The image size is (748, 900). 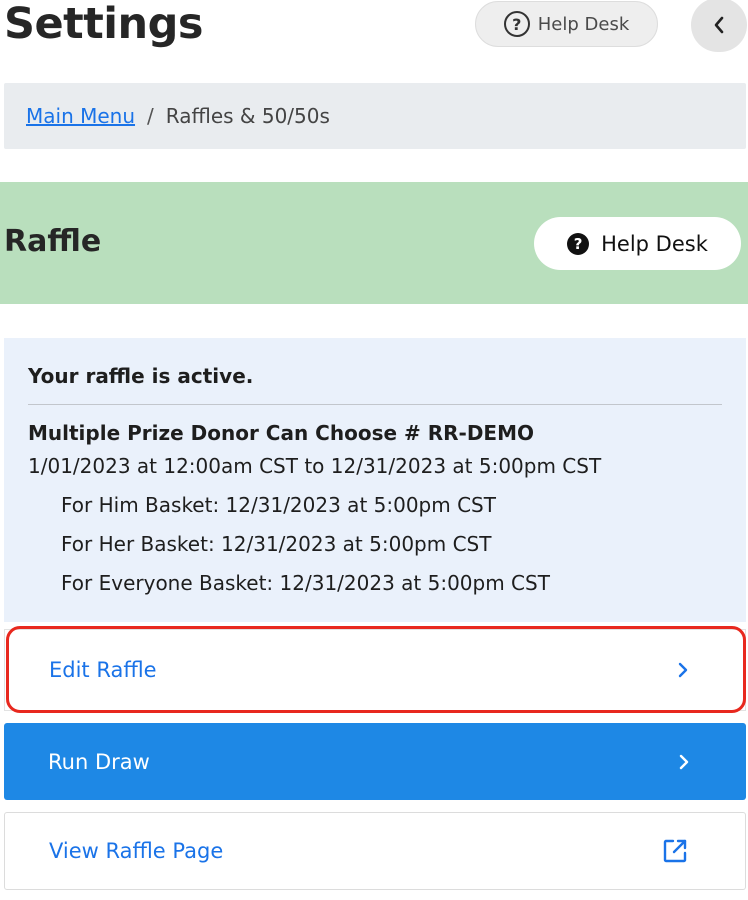 What do you see at coordinates (278, 505) in the screenshot?
I see `prize-item: For Him Basket: 12/31/2023 at 5:00pm CST` at bounding box center [278, 505].